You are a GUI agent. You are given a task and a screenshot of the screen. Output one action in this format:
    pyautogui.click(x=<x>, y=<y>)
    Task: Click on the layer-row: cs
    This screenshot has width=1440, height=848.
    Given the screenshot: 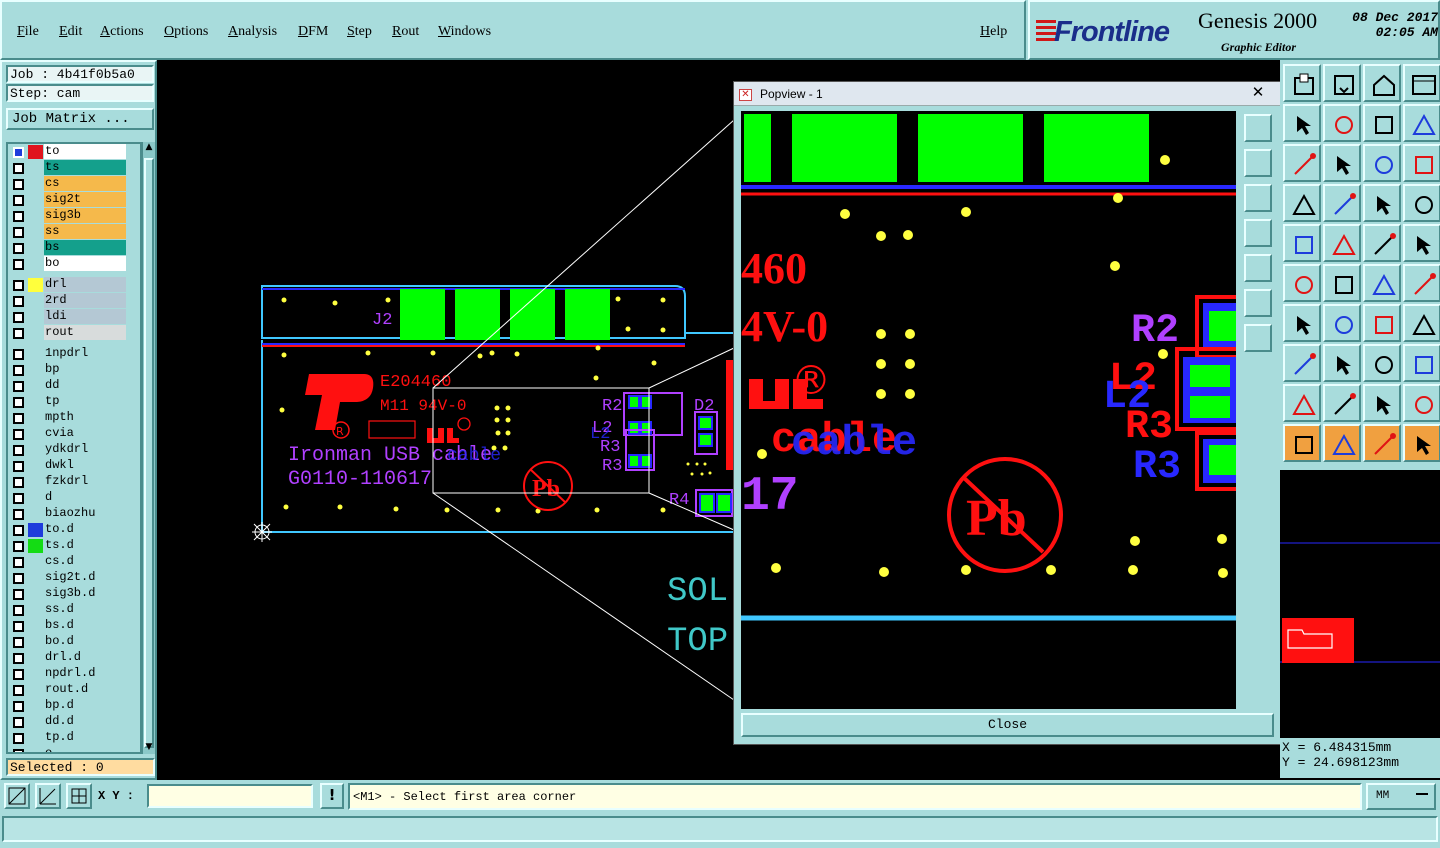 What is the action you would take?
    pyautogui.click(x=74, y=184)
    